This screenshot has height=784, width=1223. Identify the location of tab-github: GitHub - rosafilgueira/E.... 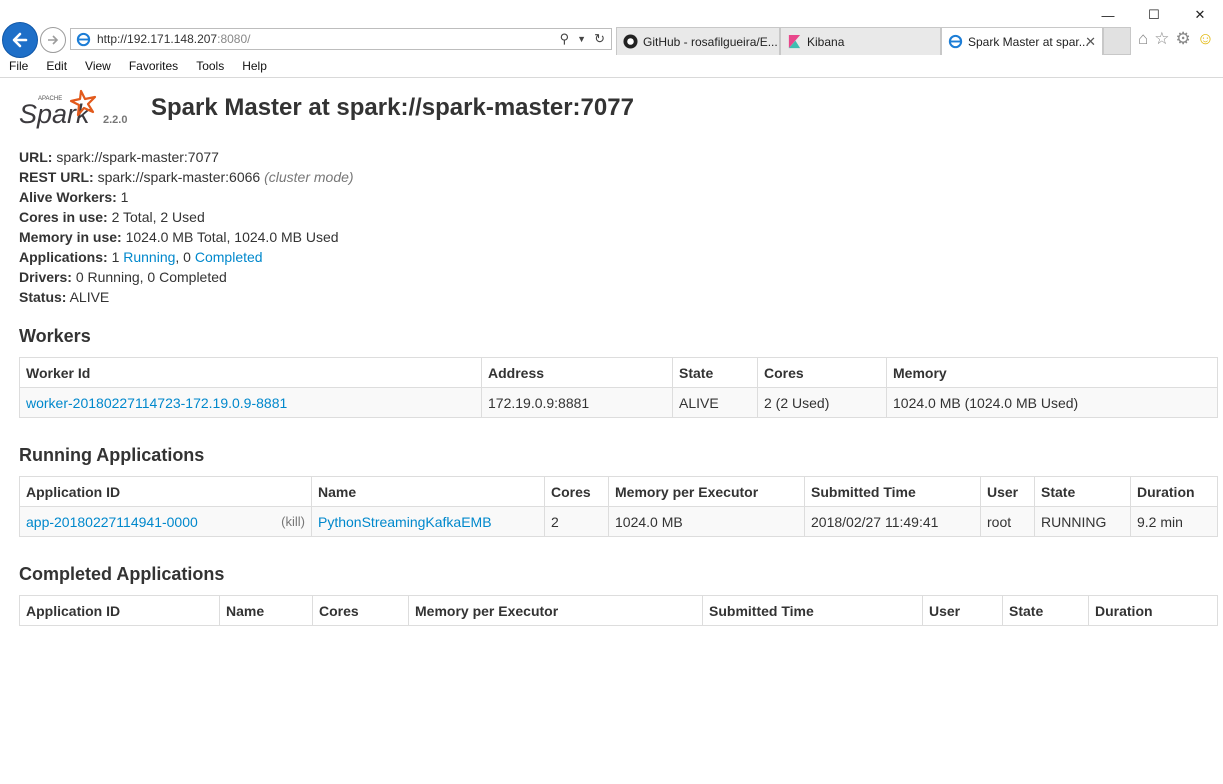
(698, 41).